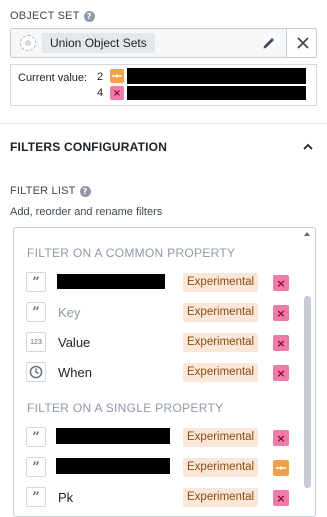  Describe the element at coordinates (269, 43) in the screenshot. I see `pencil-icon` at that location.